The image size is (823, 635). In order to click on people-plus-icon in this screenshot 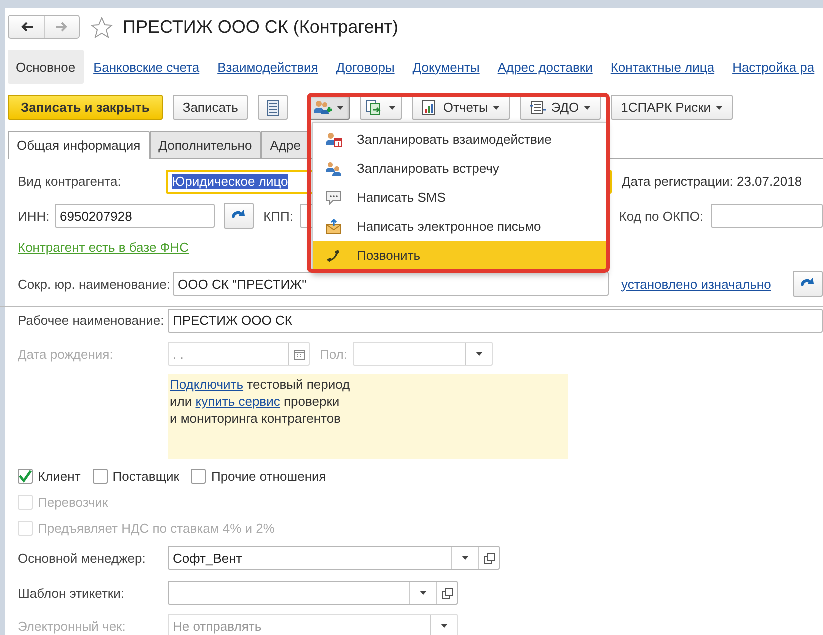, I will do `click(323, 108)`.